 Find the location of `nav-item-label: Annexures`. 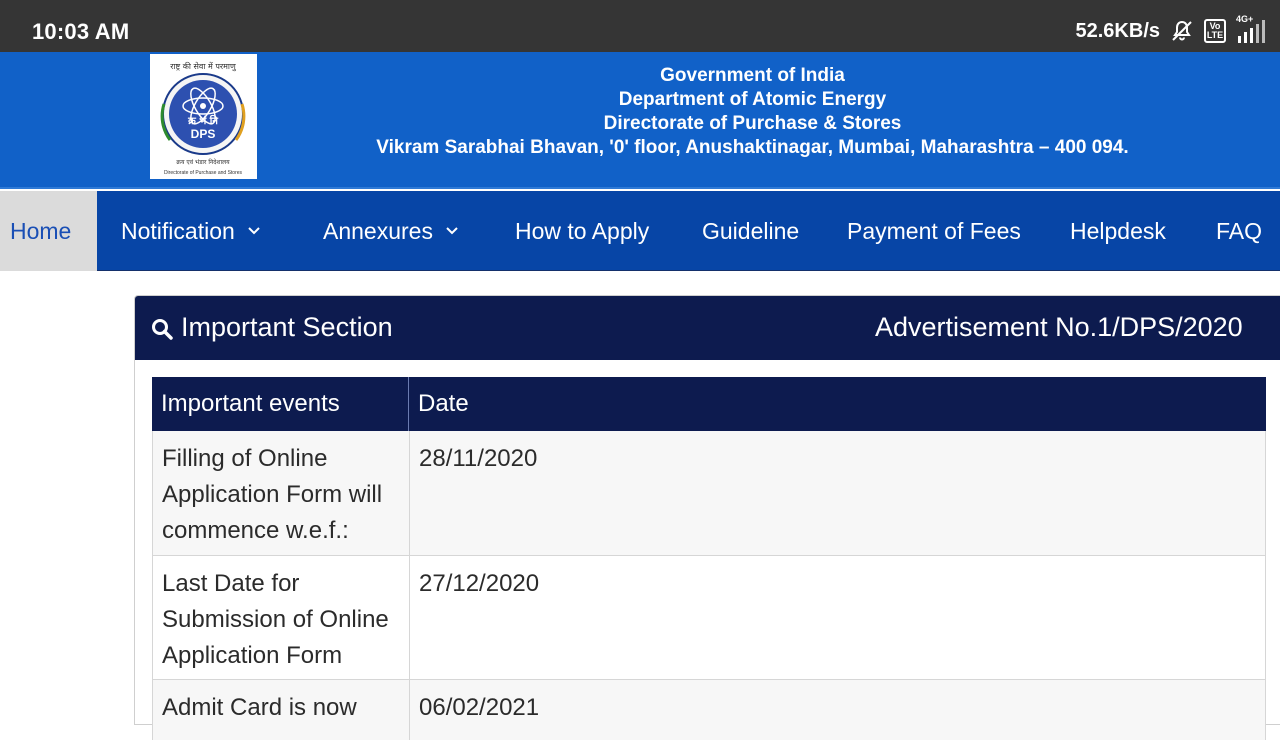

nav-item-label: Annexures is located at coordinates (378, 230).